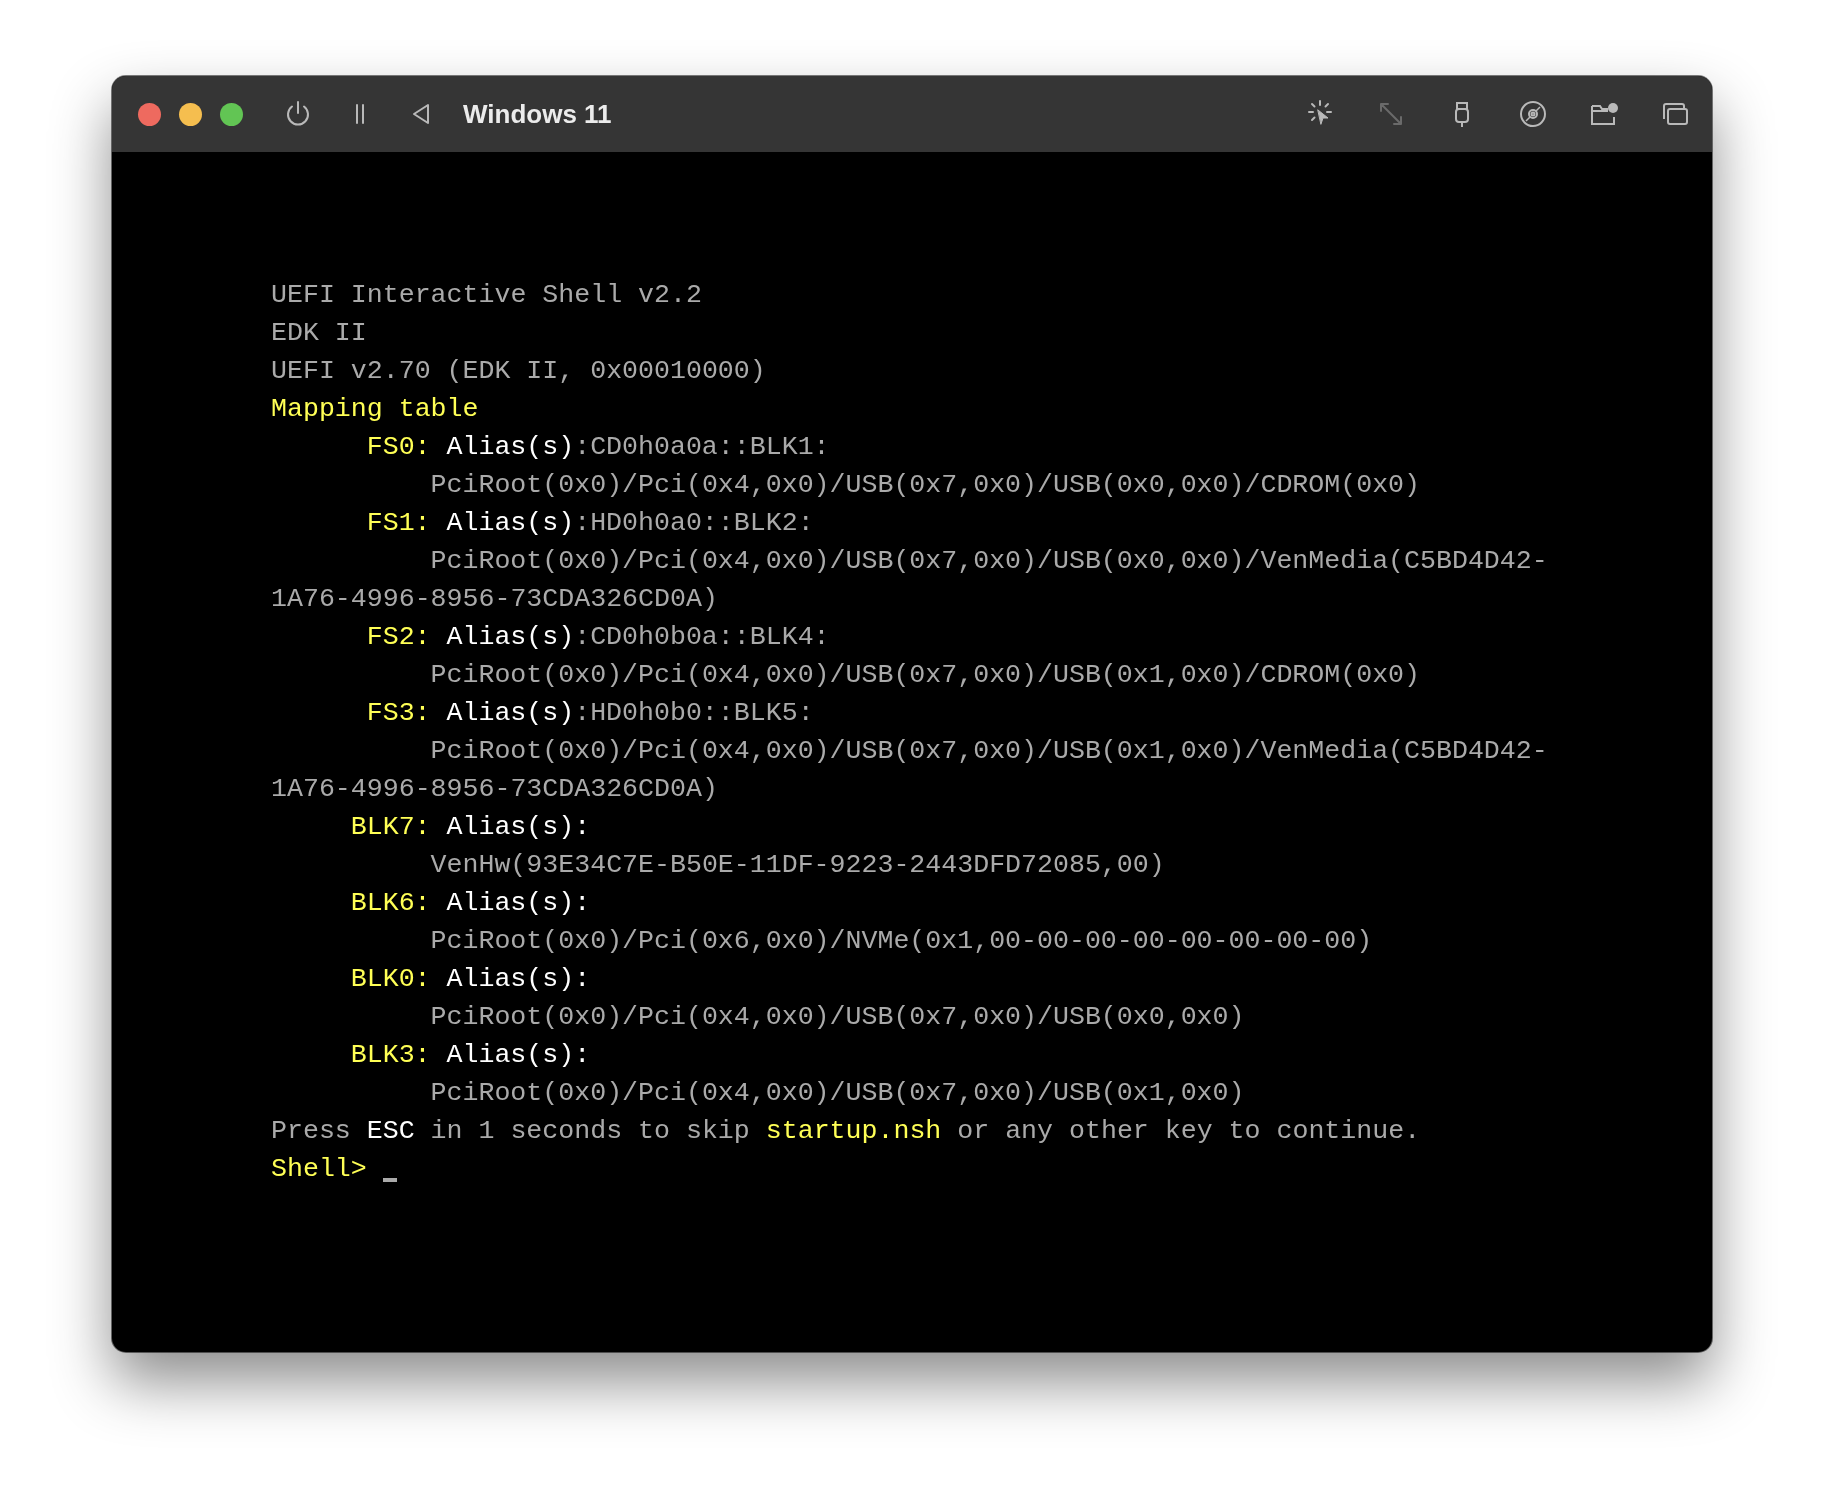 This screenshot has height=1500, width=1824. Describe the element at coordinates (797, 865) in the screenshot. I see `terminal-line: VenHw(93E34C7E-B50E-11DF-9223-2443DFD72085,00)` at that location.